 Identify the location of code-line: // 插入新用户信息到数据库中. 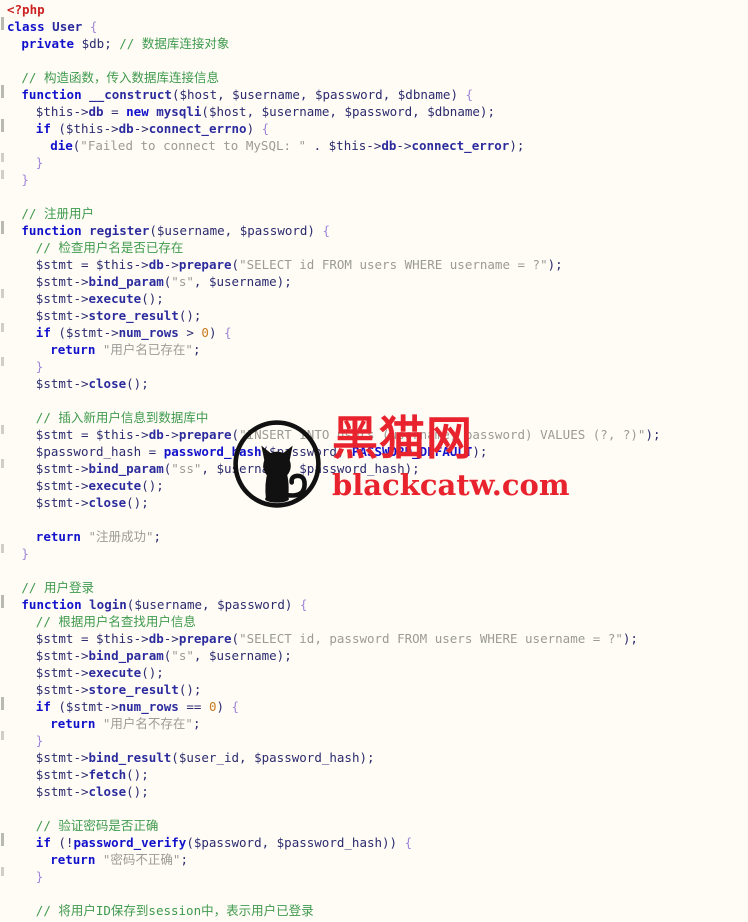
(122, 417).